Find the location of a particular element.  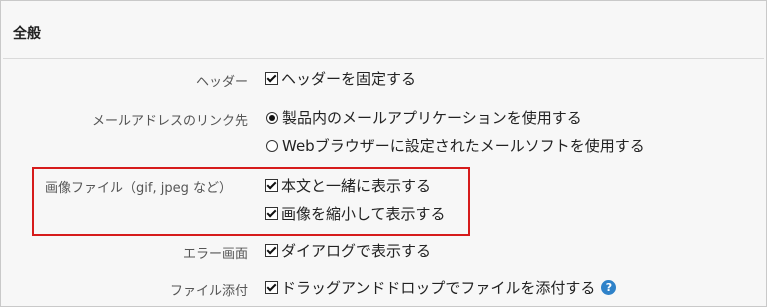

setting-row-error-screen: エラー画面 ダイアログで表示する is located at coordinates (383, 252).